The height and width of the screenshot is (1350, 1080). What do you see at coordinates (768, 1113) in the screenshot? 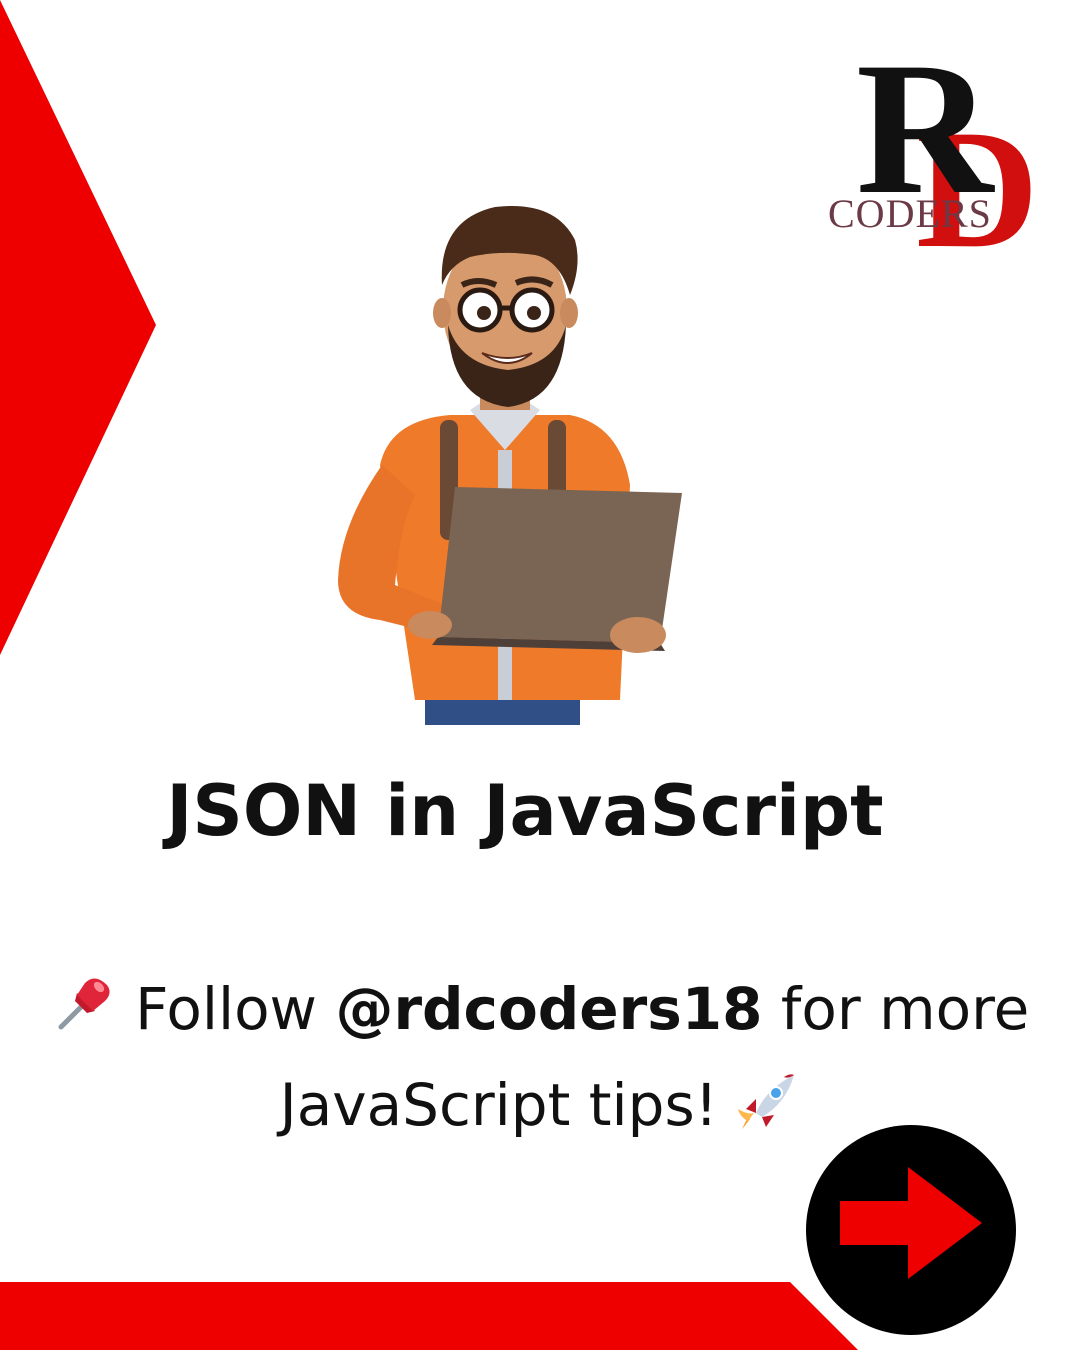
I see `rocket-icon` at bounding box center [768, 1113].